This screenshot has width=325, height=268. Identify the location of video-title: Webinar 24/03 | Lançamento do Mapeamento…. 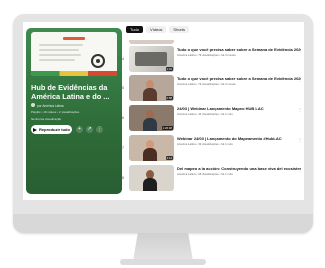
(239, 138).